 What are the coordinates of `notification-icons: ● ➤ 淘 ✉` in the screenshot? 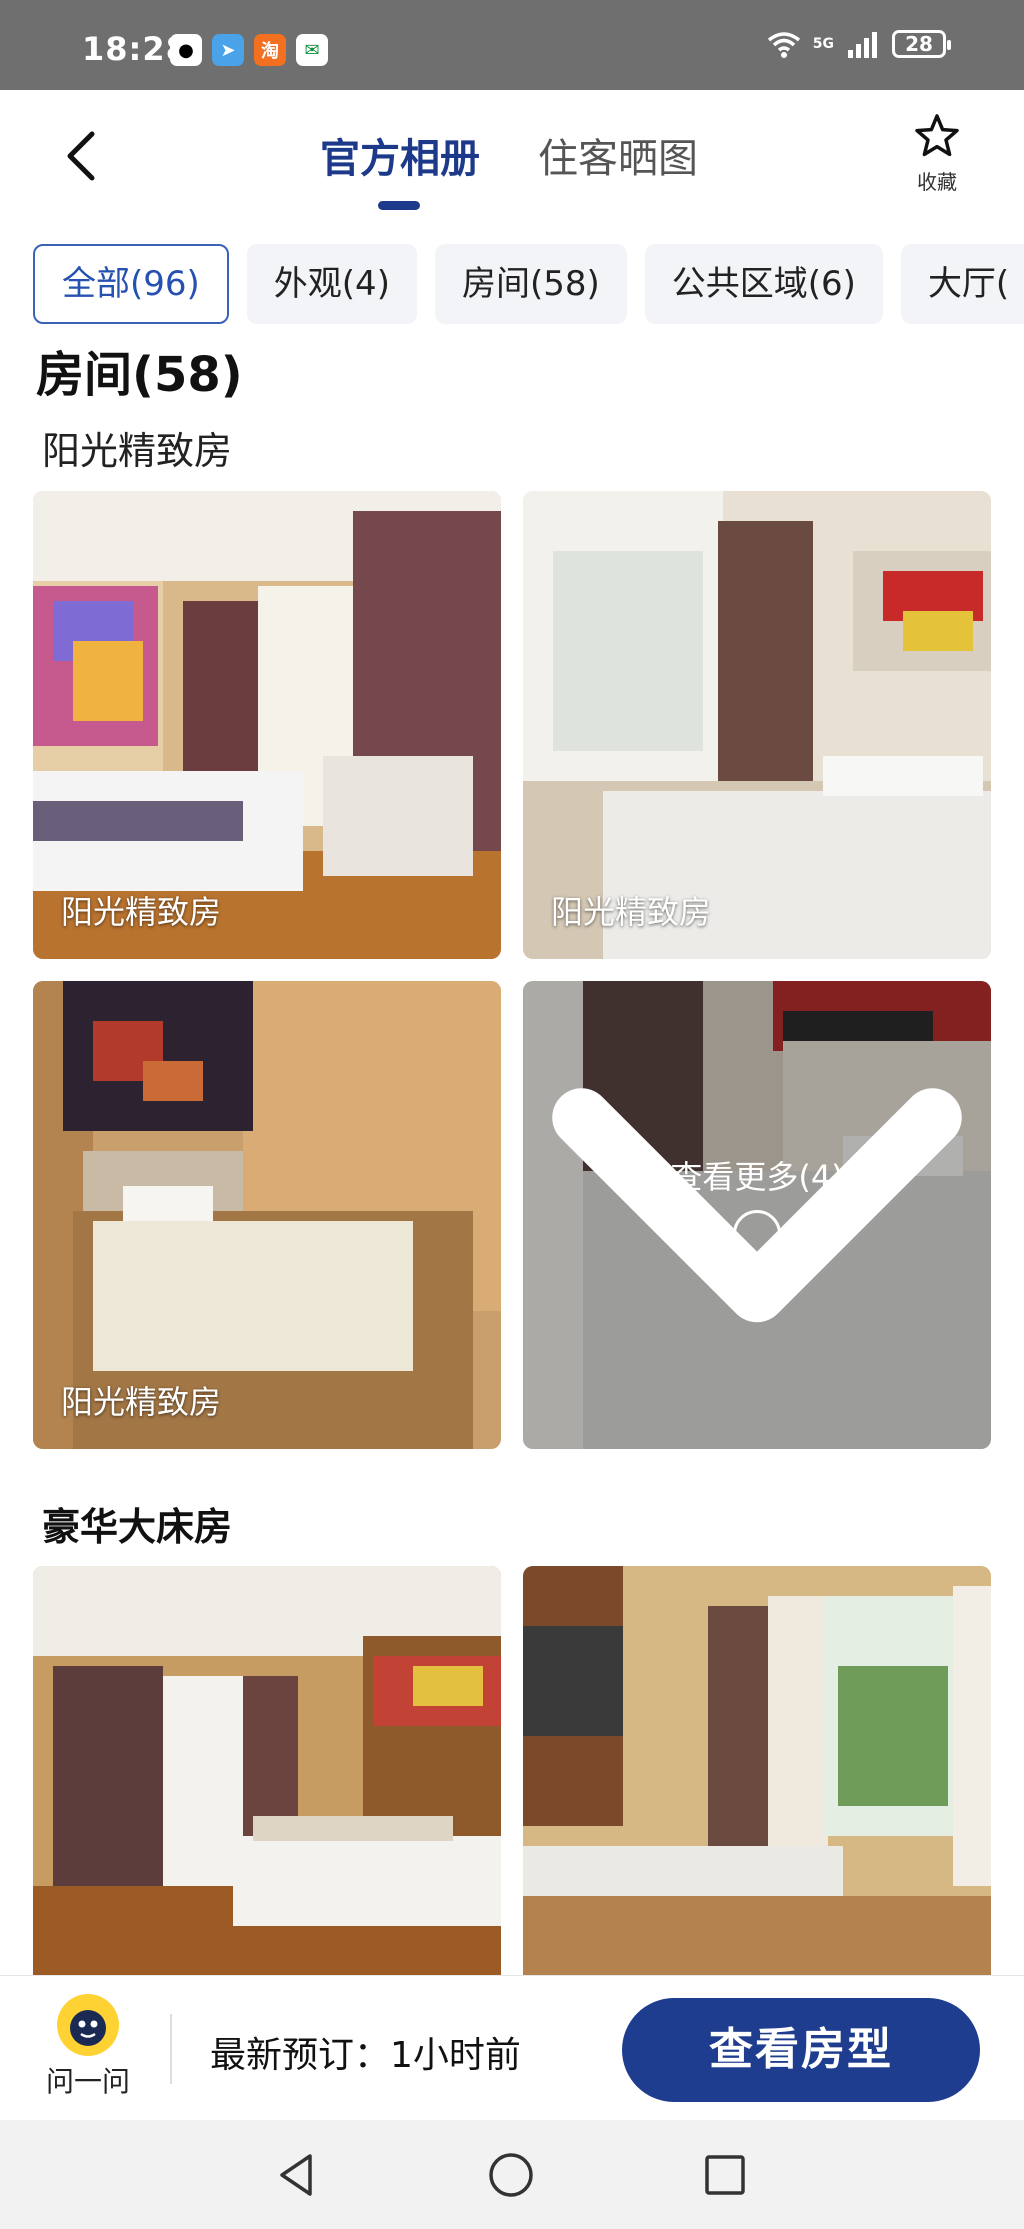 It's located at (249, 50).